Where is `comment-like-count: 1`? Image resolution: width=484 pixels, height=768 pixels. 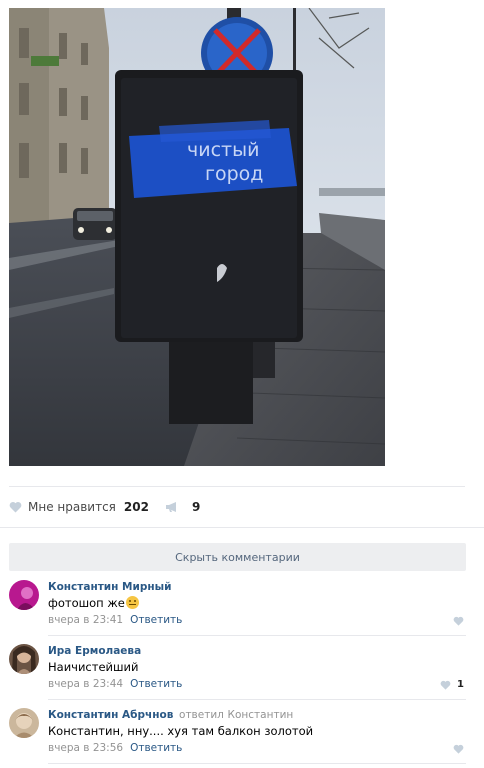 comment-like-count: 1 is located at coordinates (460, 684).